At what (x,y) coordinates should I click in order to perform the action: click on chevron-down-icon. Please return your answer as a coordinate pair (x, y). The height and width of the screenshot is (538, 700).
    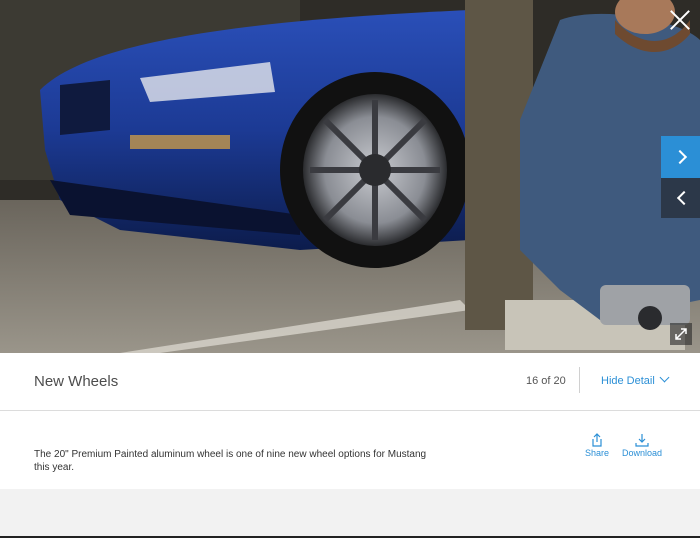
    Looking at the image, I should click on (664, 377).